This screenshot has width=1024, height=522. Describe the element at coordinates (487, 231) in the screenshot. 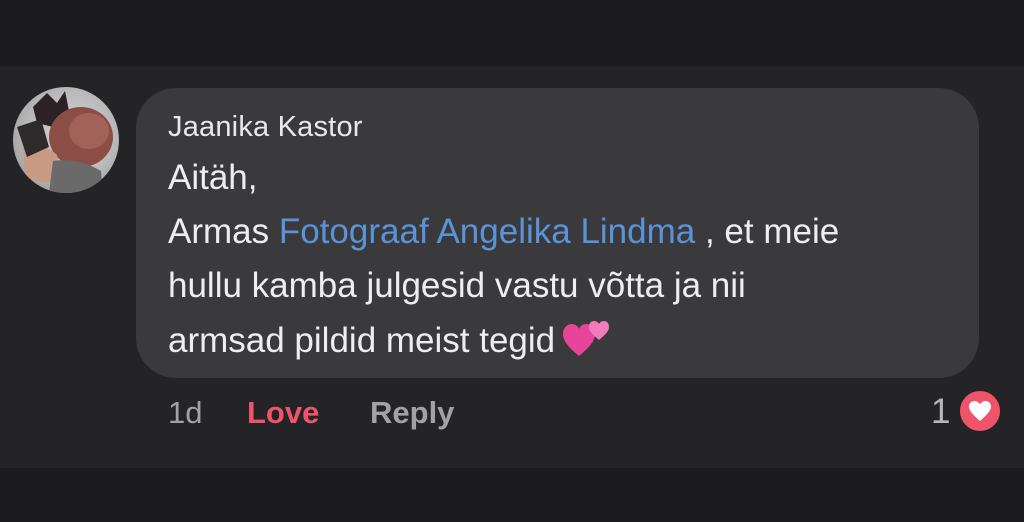

I see `mention-link: Fotograaf Angelika Lindma` at that location.